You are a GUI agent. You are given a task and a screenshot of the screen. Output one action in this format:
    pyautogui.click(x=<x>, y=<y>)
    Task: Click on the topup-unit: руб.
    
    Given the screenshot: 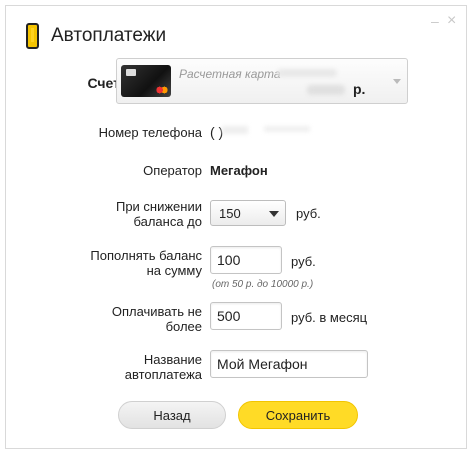 What is the action you would take?
    pyautogui.click(x=303, y=261)
    